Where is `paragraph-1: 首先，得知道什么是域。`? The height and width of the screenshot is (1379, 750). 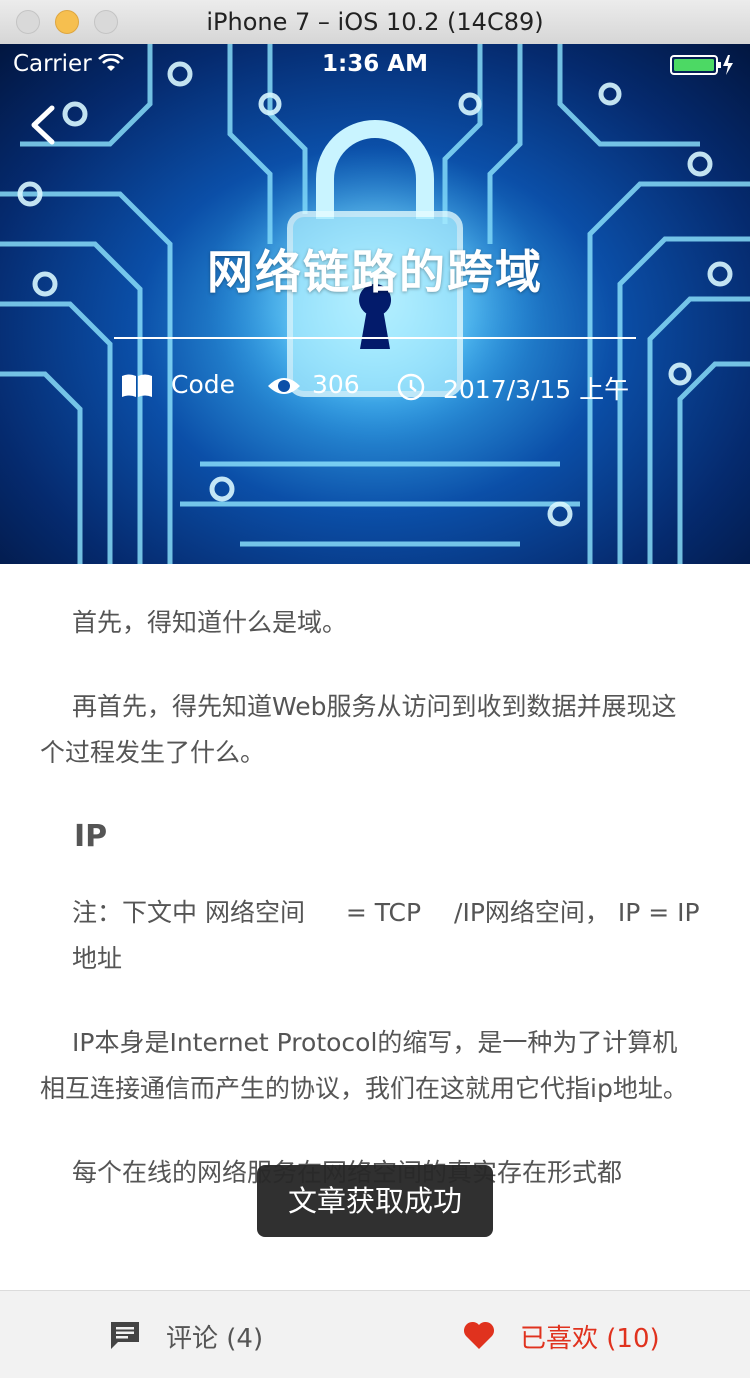
paragraph-1: 首先，得知道什么是域。 is located at coordinates (210, 622).